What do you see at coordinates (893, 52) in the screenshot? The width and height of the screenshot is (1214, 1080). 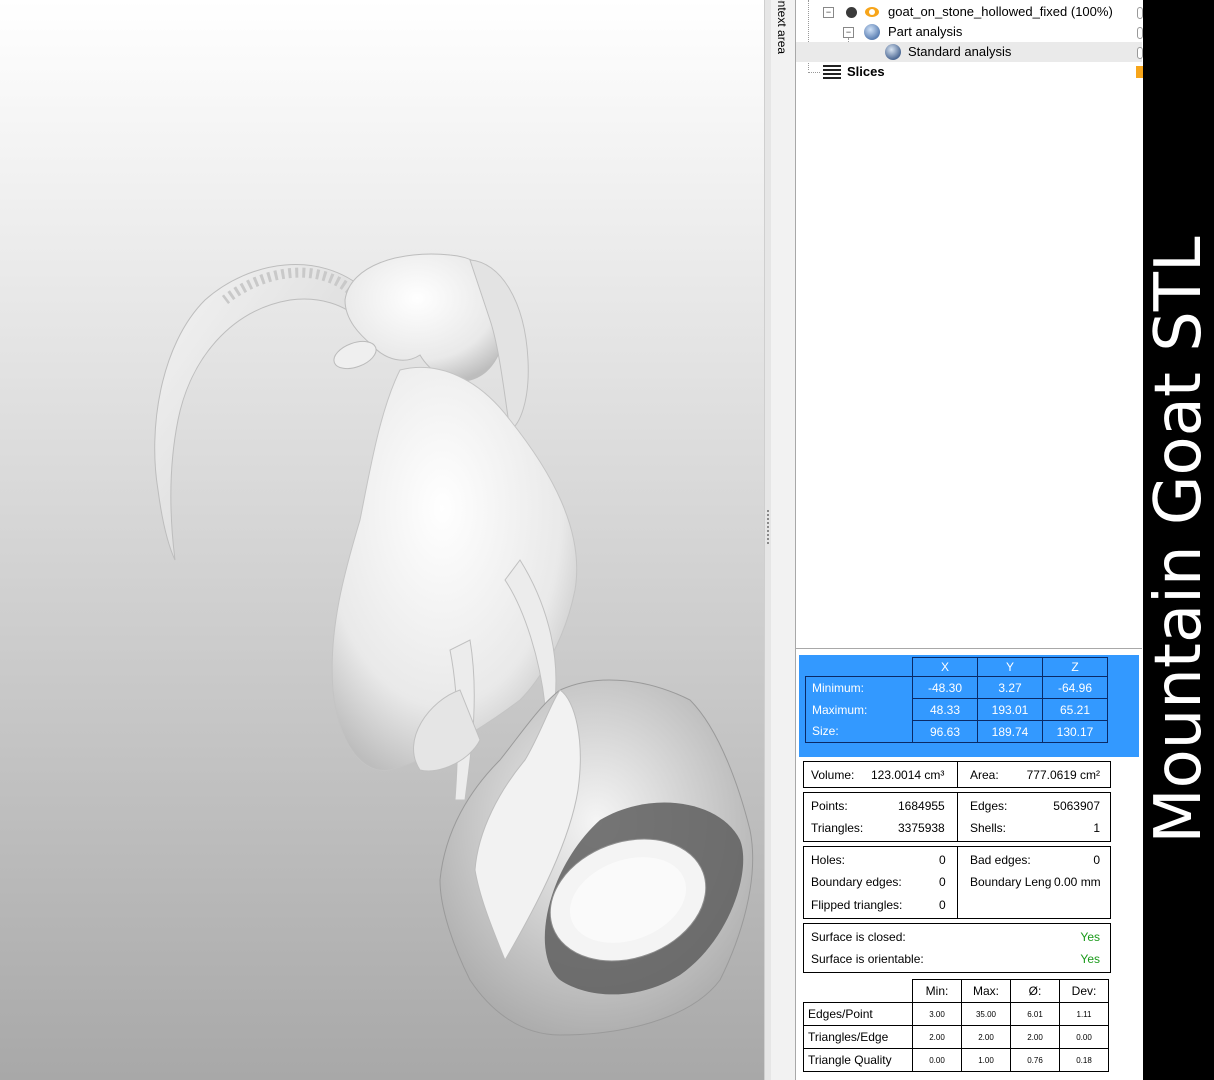 I see `standard-analysis-icon` at bounding box center [893, 52].